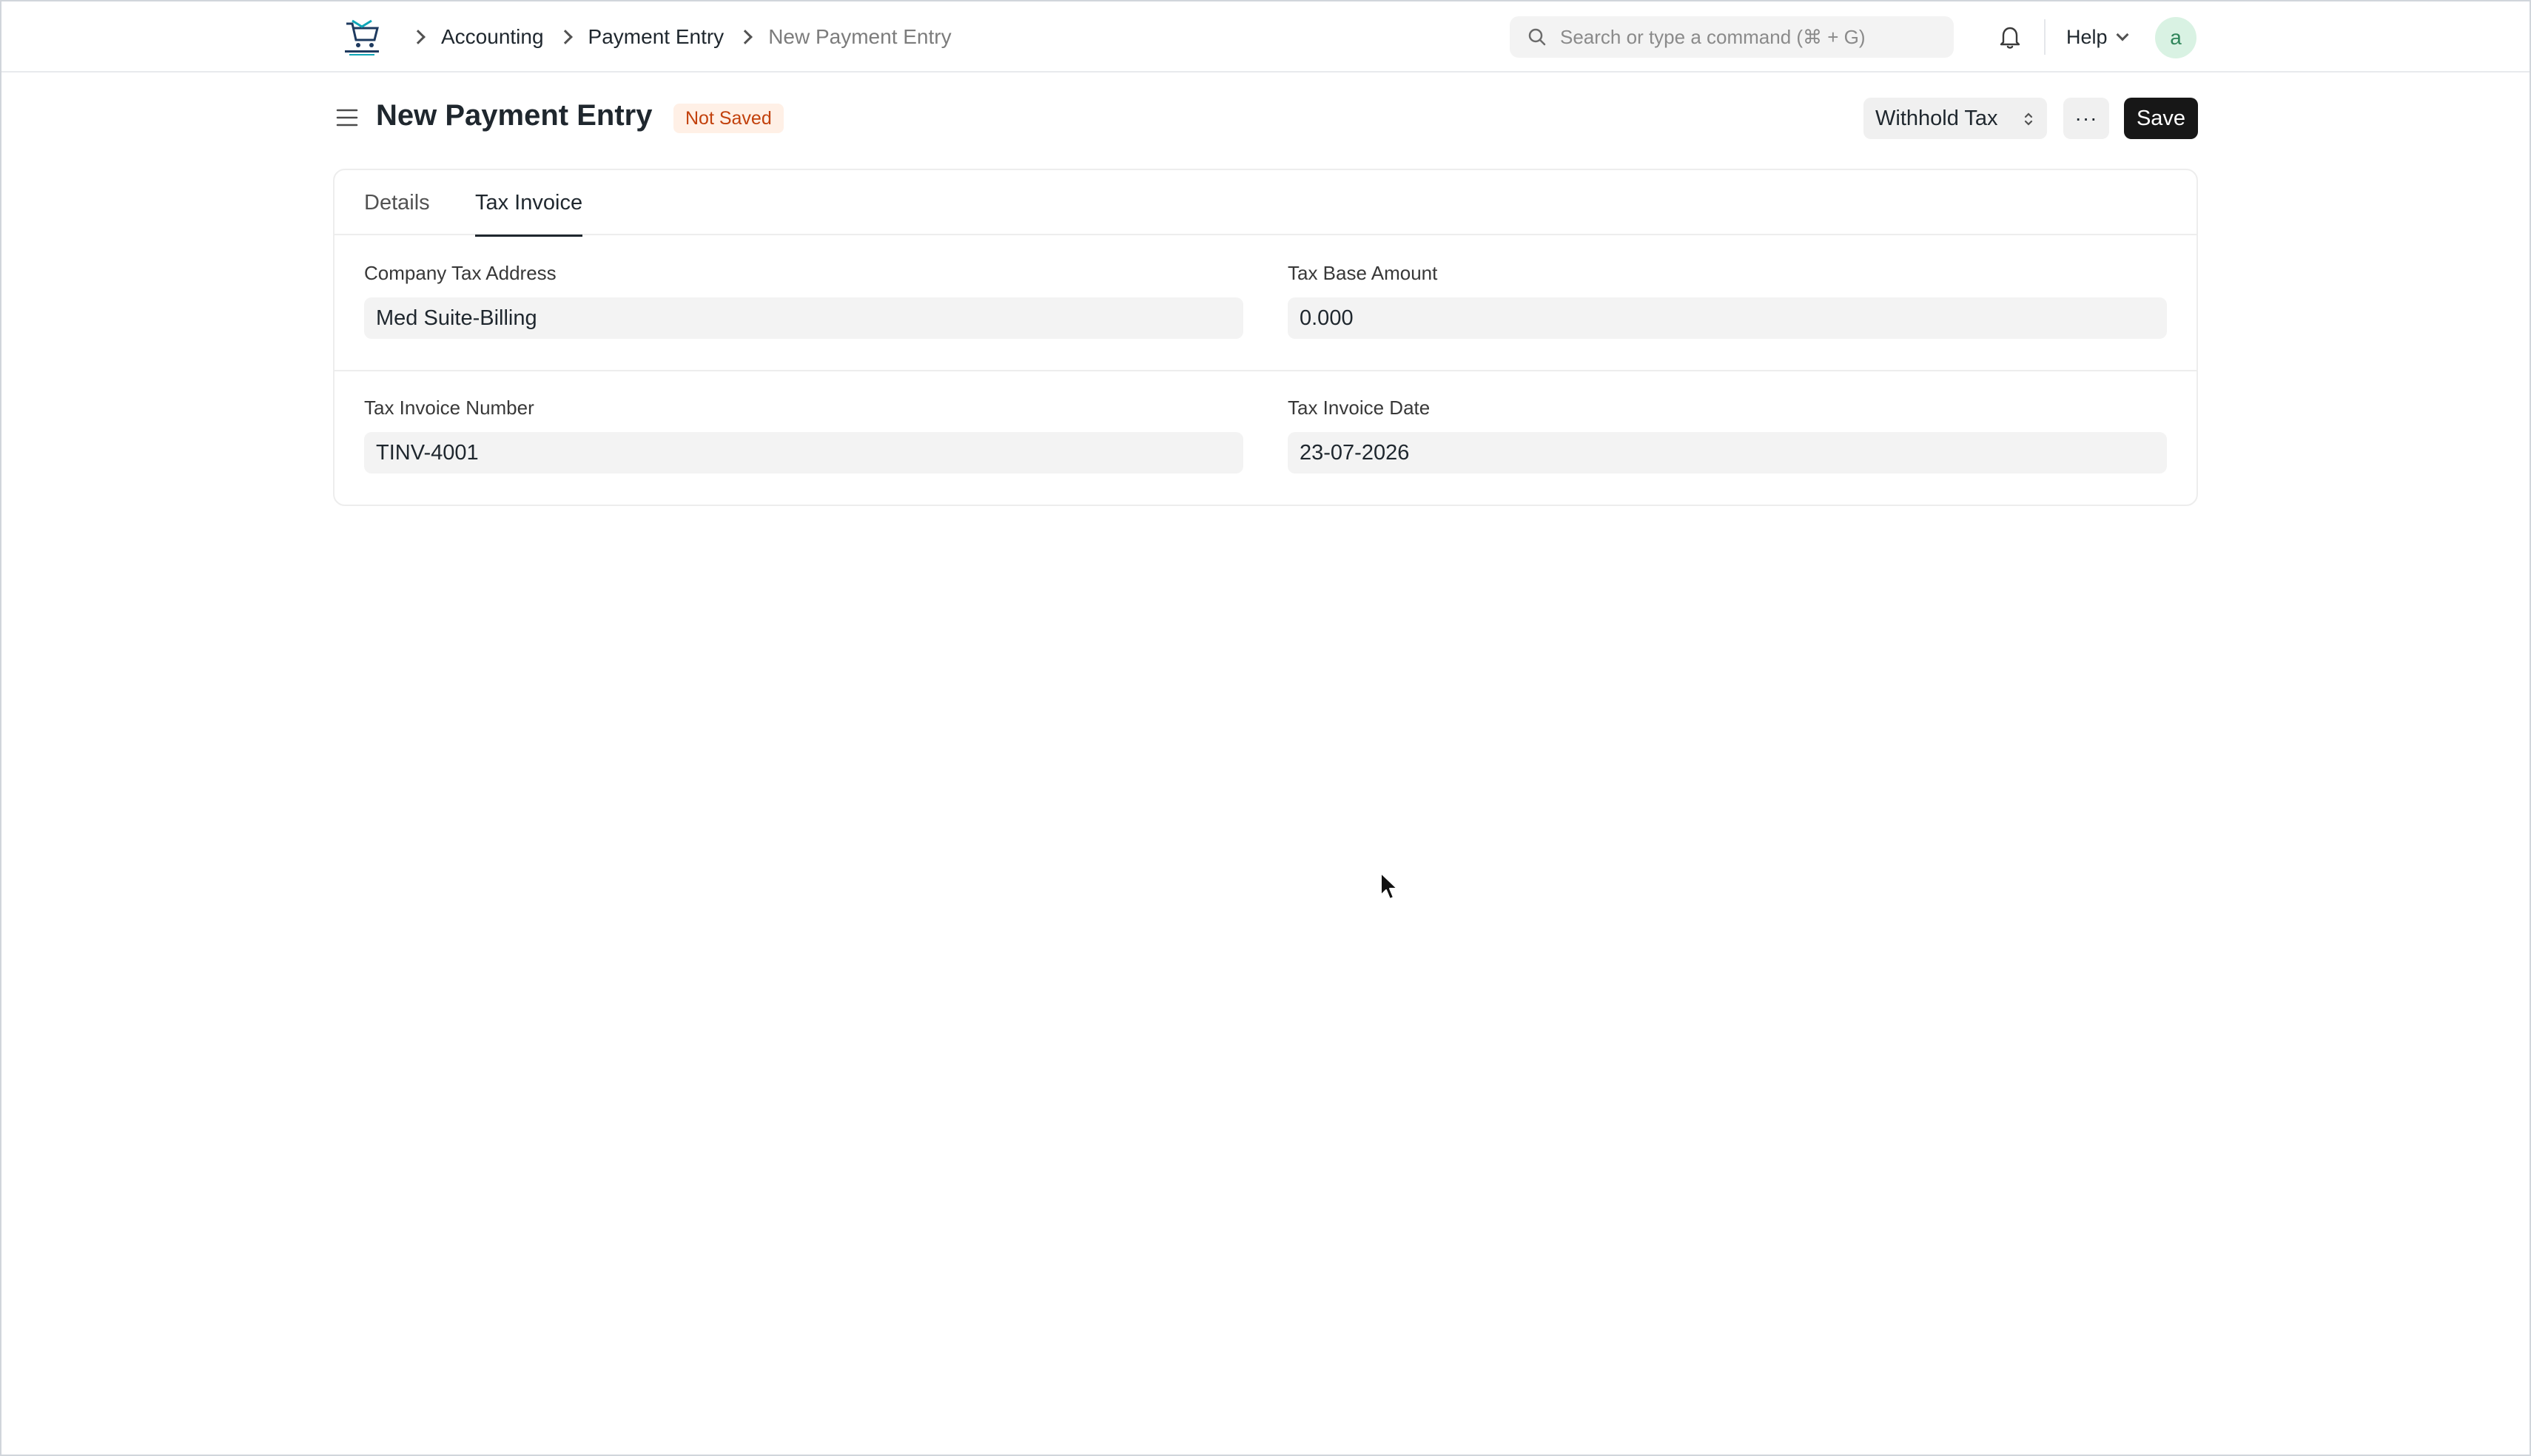  I want to click on tab-tax-invoice: Tax Invoice, so click(529, 204).